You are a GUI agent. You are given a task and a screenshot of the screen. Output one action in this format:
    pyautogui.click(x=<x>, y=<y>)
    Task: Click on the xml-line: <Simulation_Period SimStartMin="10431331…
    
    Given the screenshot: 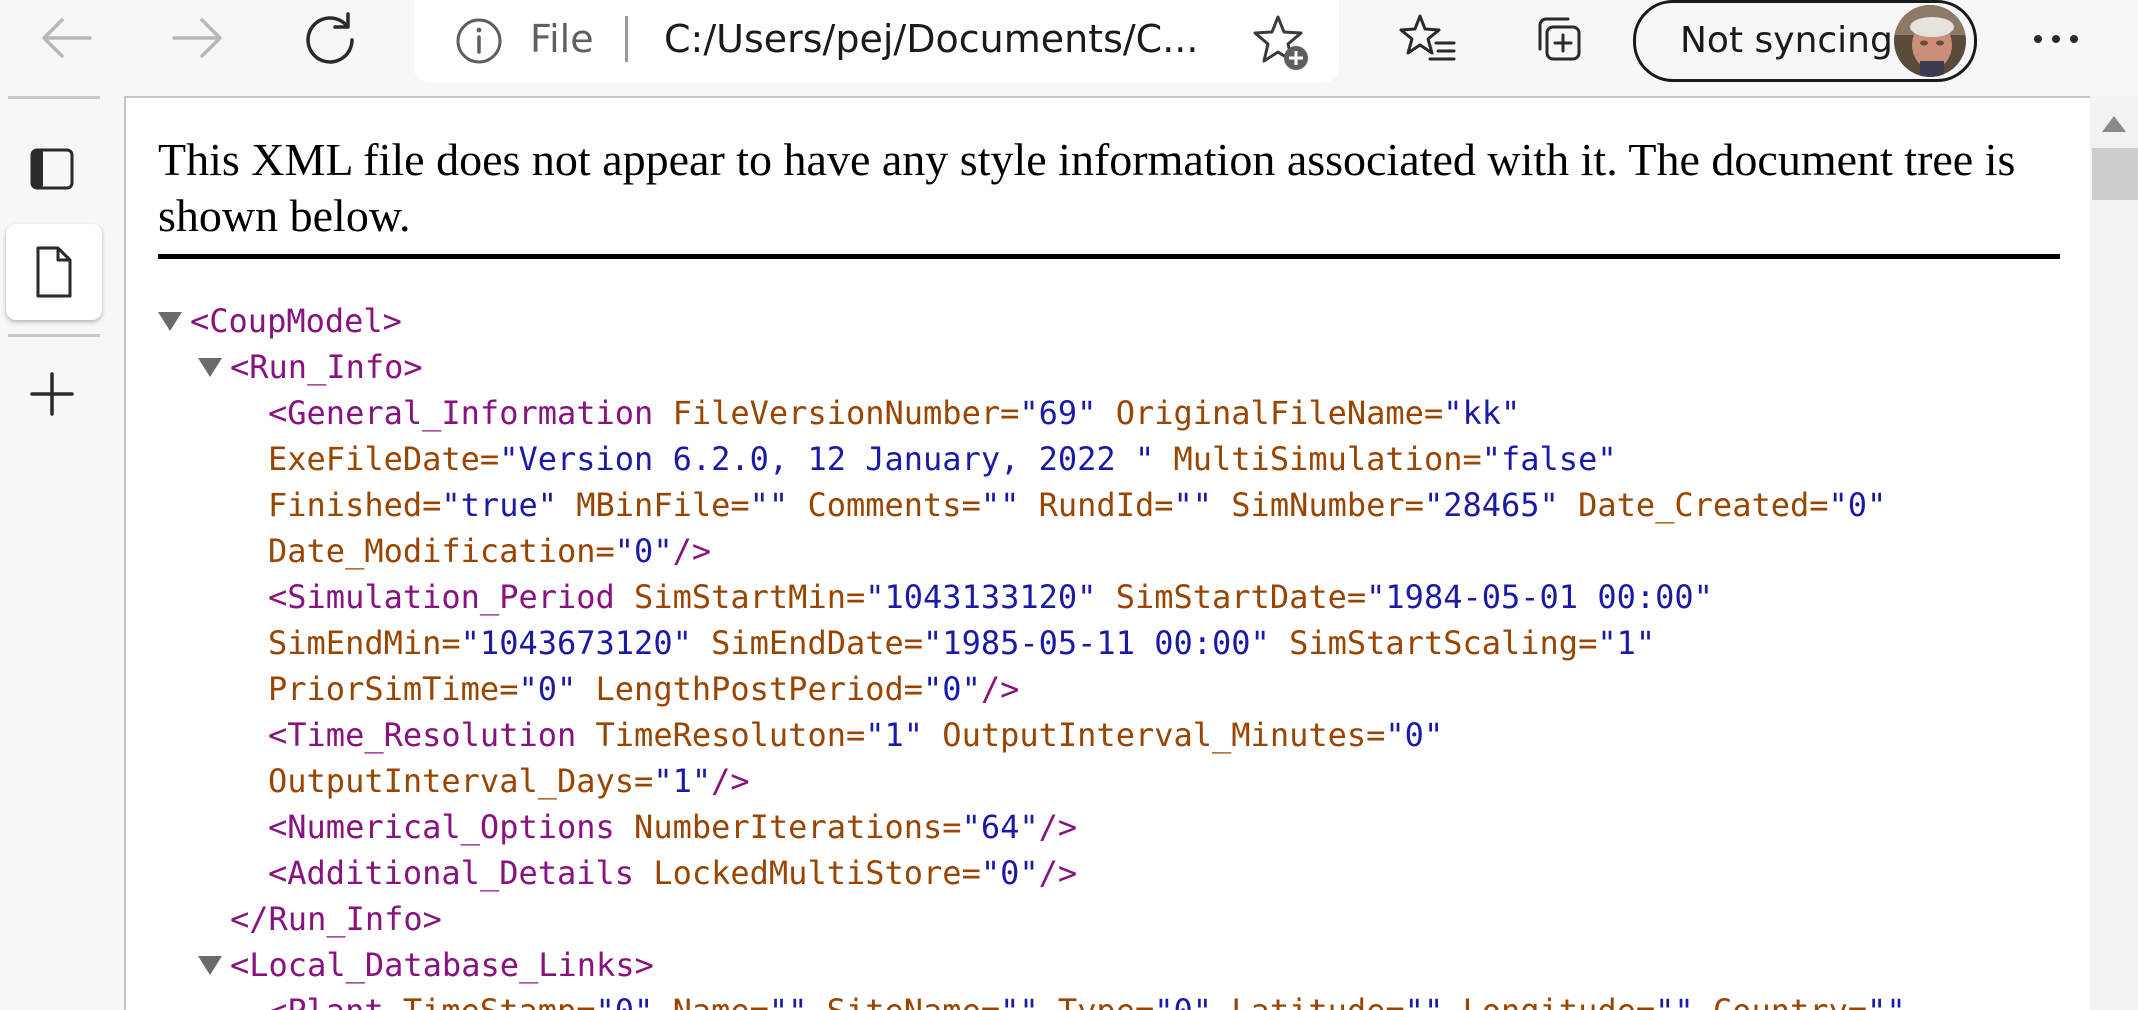 What is the action you would take?
    pyautogui.click(x=990, y=597)
    